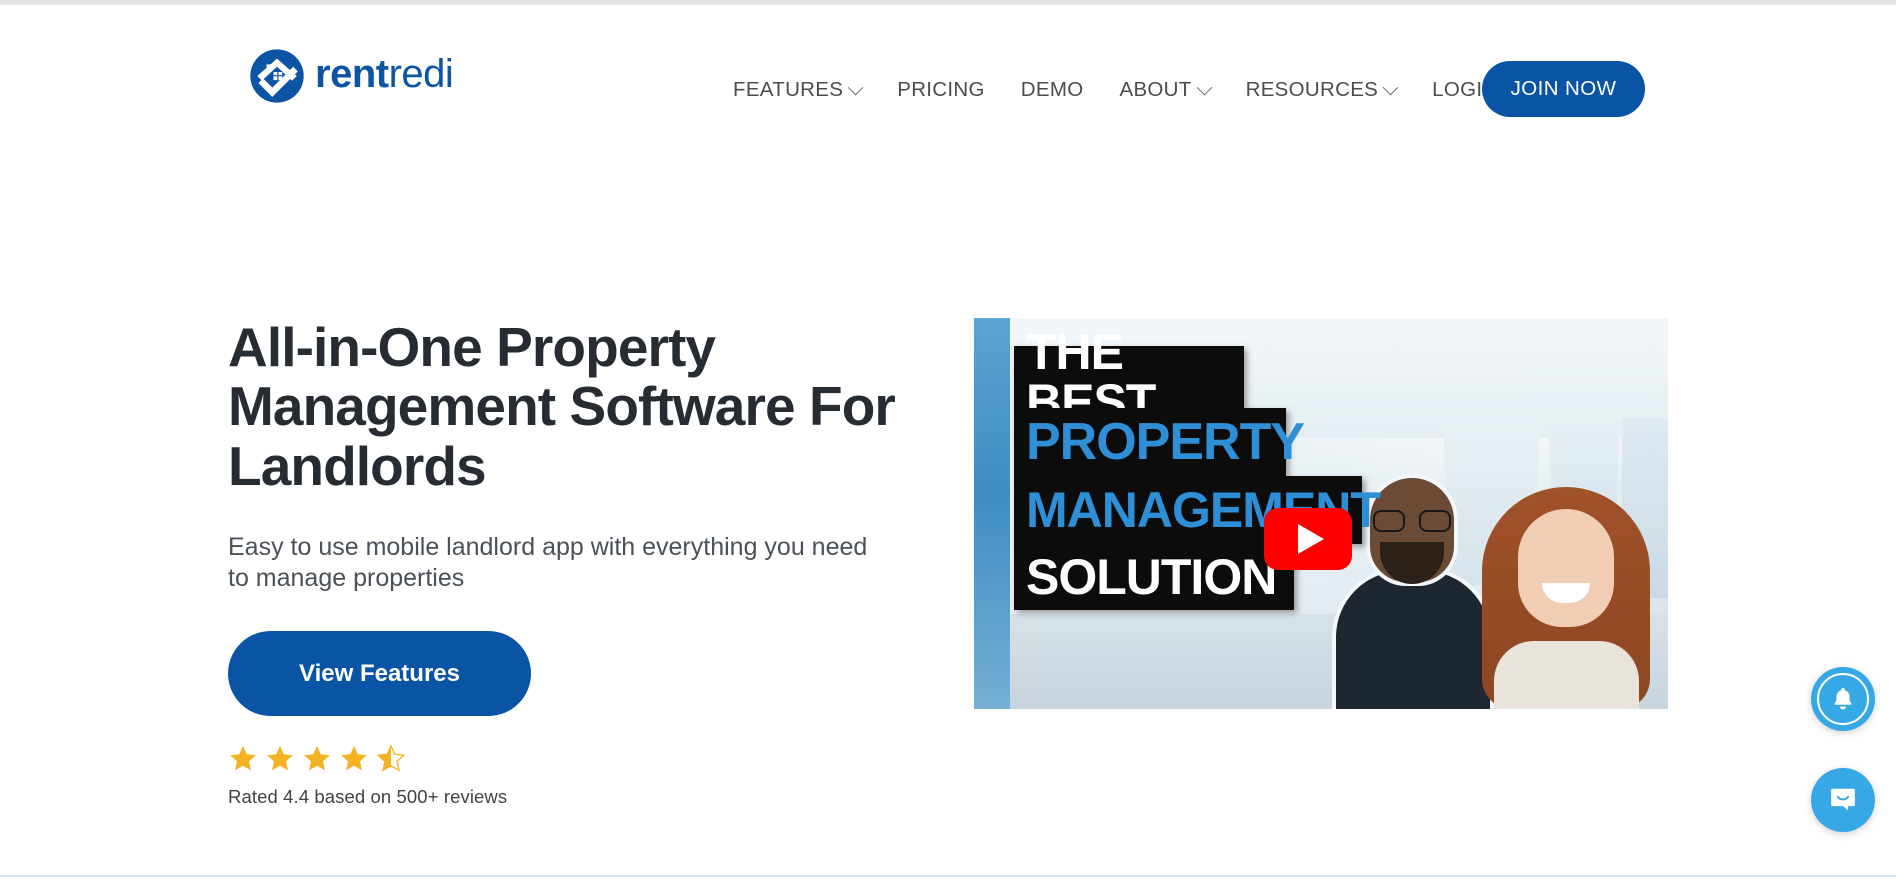  What do you see at coordinates (1154, 577) in the screenshot?
I see `video-overlay-line-4: SOLUTION` at bounding box center [1154, 577].